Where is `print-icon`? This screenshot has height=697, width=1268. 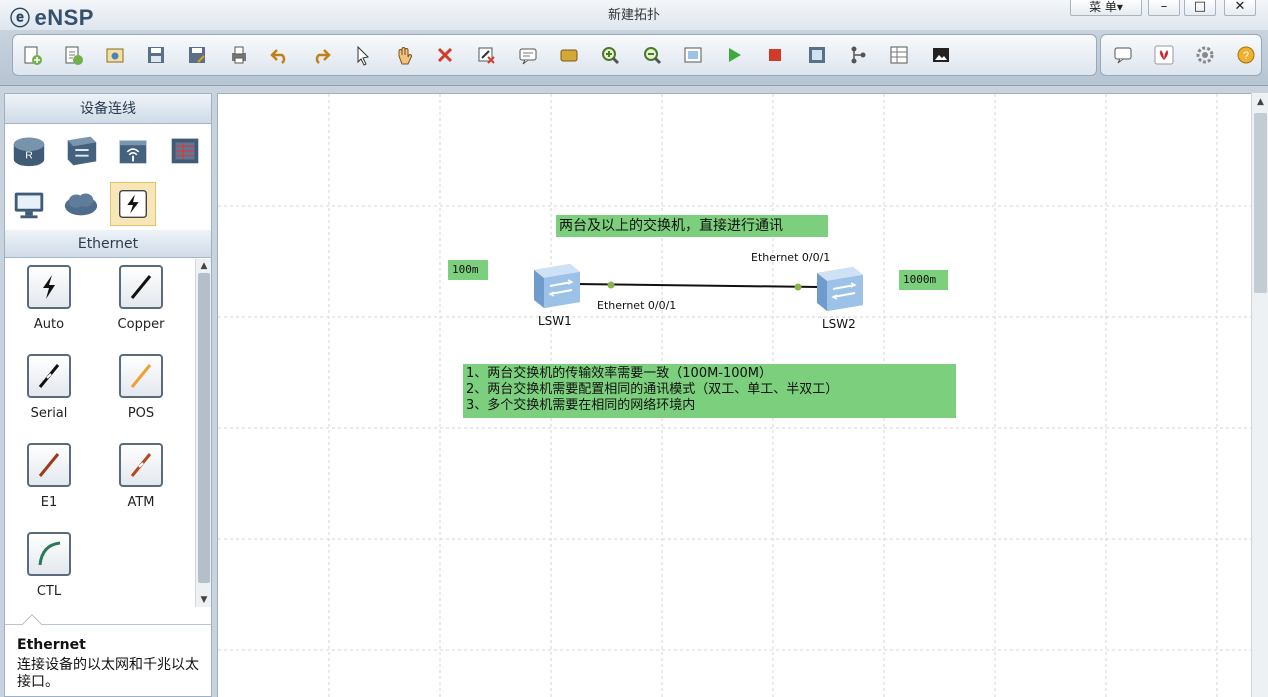 print-icon is located at coordinates (239, 55).